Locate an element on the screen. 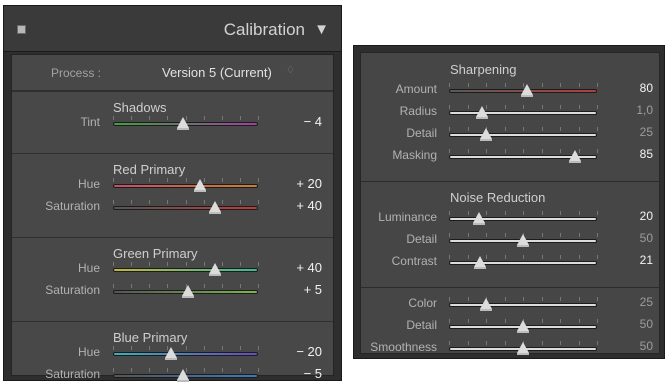 This screenshot has height=383, width=668. slider-value: + 5 is located at coordinates (298, 289).